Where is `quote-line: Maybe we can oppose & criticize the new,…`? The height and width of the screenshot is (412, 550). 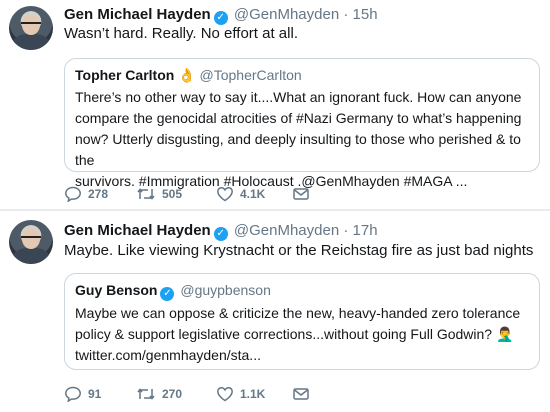 quote-line: Maybe we can oppose & criticize the new,… is located at coordinates (298, 313).